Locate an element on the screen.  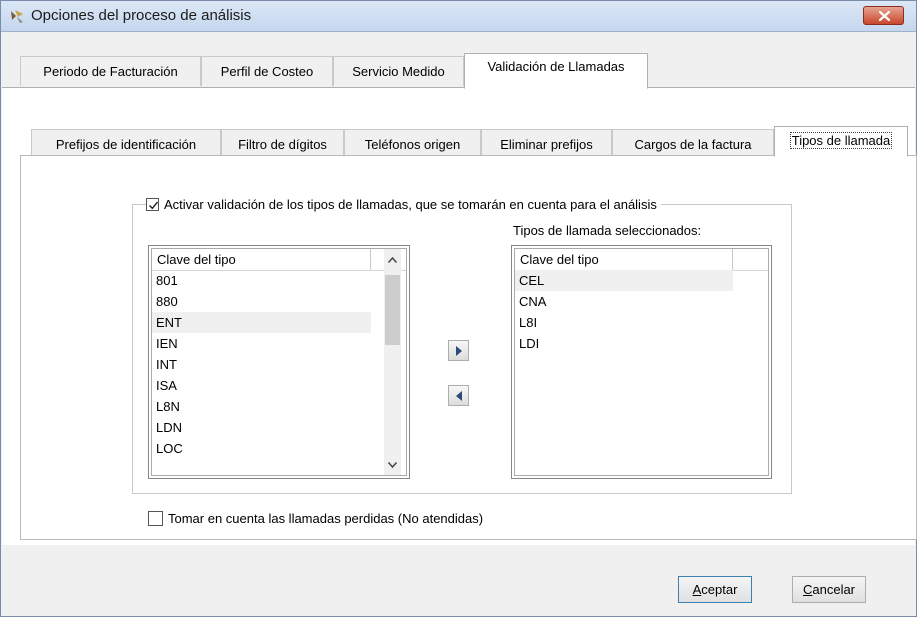
checkmark-icon is located at coordinates (154, 205).